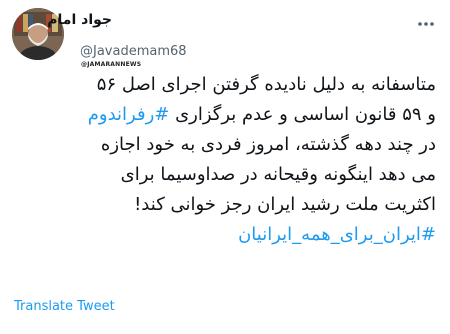  Describe the element at coordinates (224, 235) in the screenshot. I see `hashtag-iran-for-all: #ایران_برای_همه_ایرانیان` at that location.